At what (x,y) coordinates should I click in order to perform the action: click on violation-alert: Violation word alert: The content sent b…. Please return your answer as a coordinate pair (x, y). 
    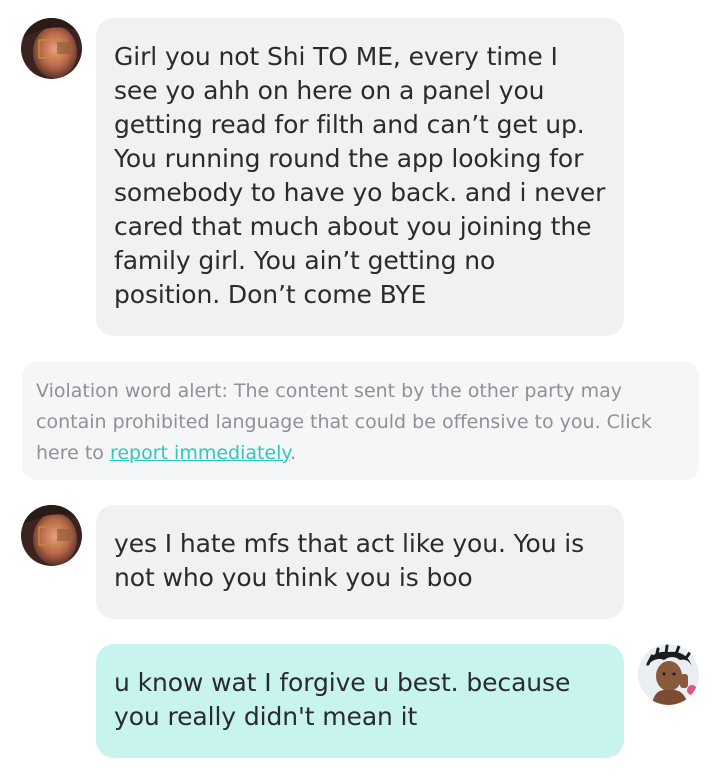
    Looking at the image, I should click on (360, 421).